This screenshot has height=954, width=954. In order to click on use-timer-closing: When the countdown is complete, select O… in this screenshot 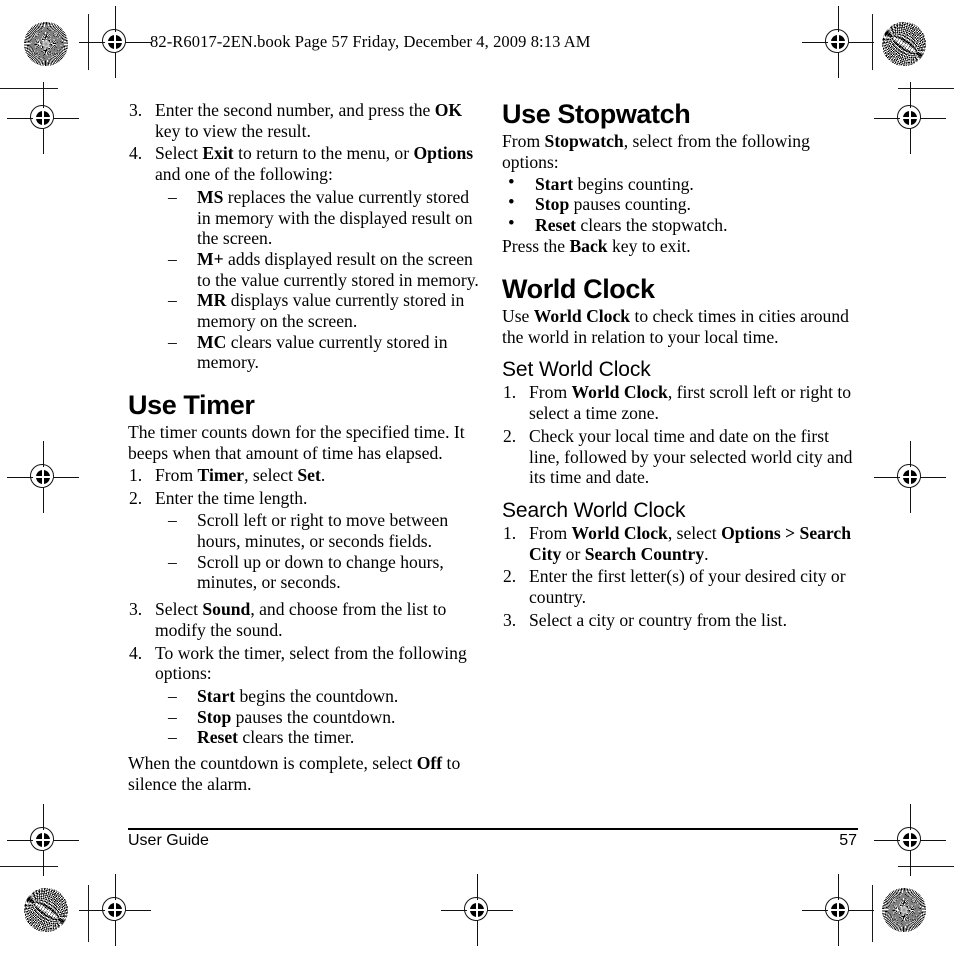, I will do `click(294, 773)`.